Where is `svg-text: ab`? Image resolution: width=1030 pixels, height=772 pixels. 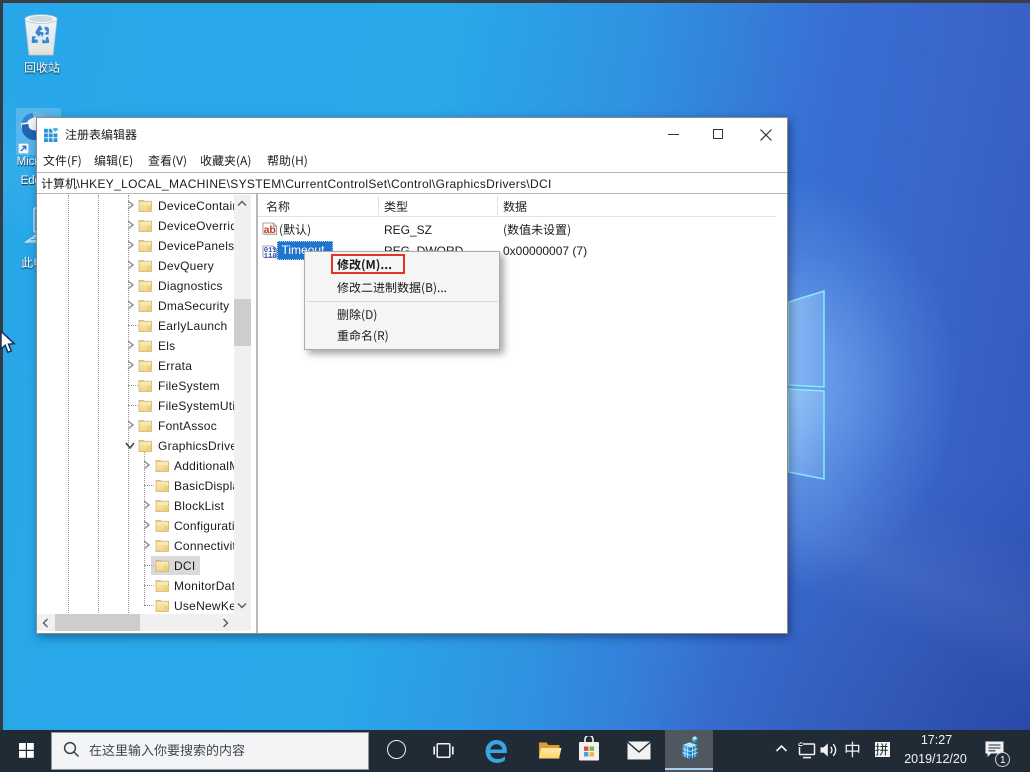
svg-text: ab is located at coordinates (270, 229).